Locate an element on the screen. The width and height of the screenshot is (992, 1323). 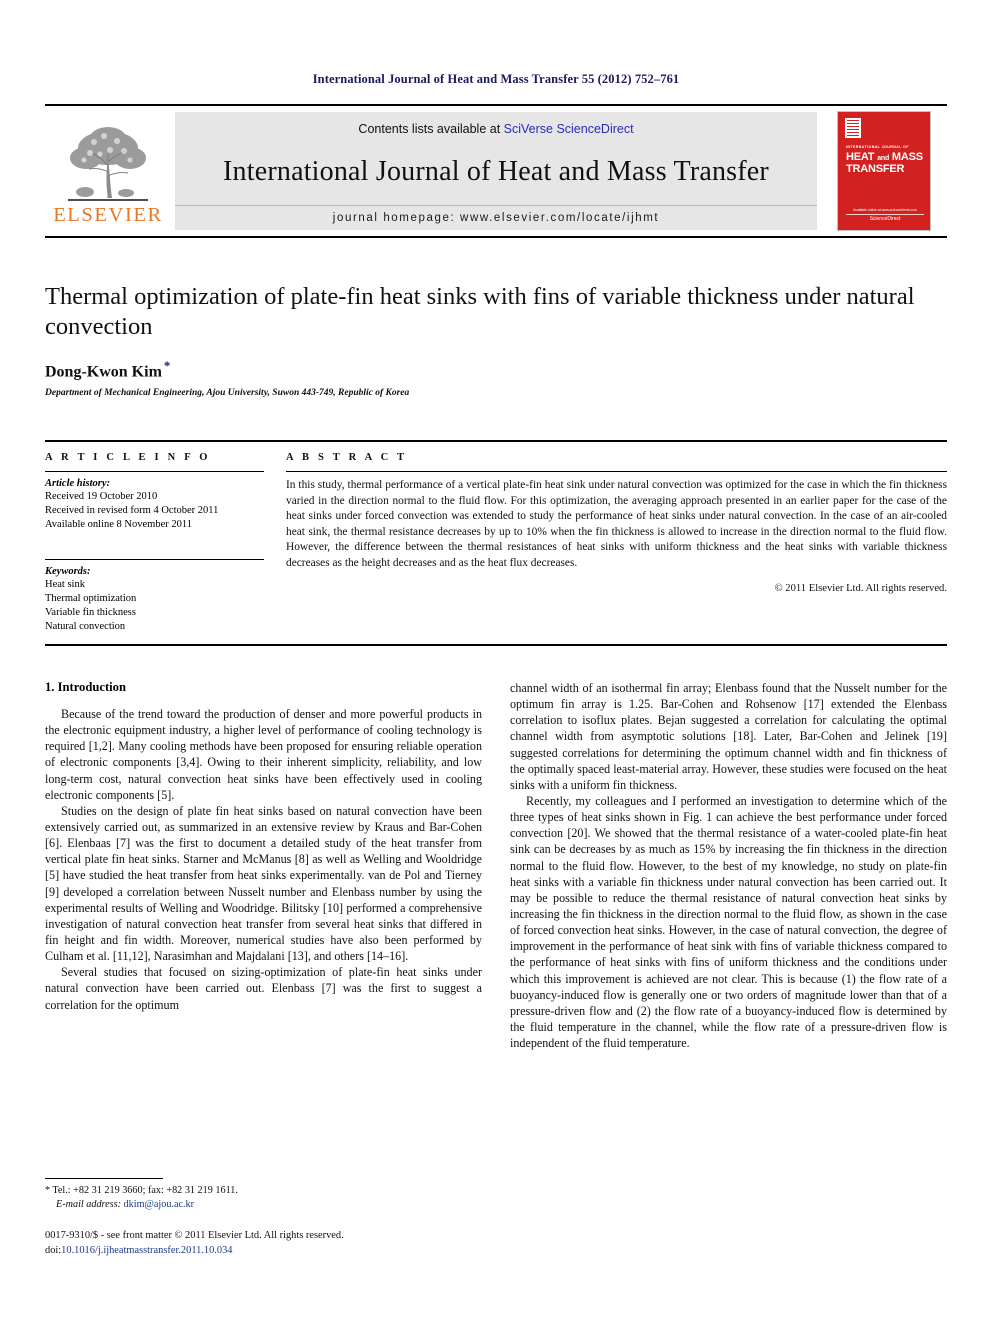
cover-foot-brand: ScienceDirect is located at coordinates (885, 218).